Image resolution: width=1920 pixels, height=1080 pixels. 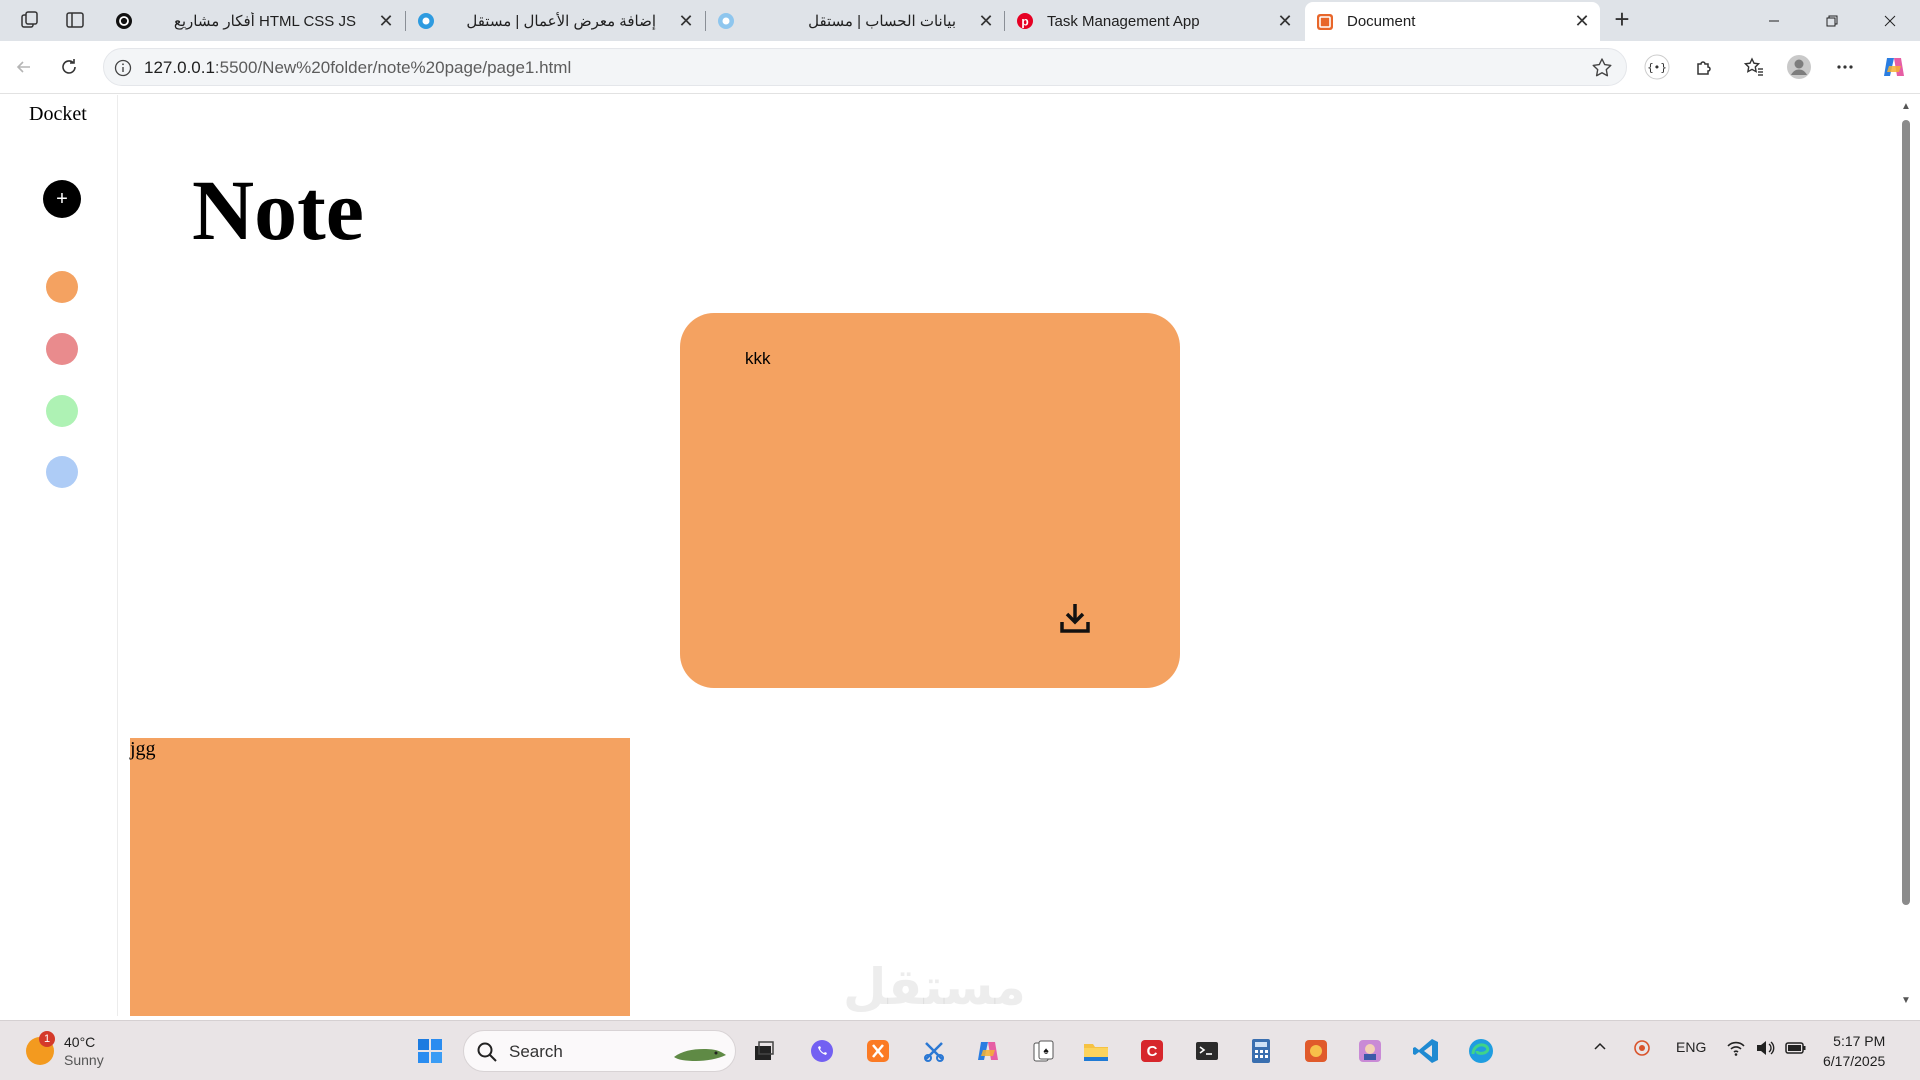 What do you see at coordinates (1207, 1051) in the screenshot?
I see `terminal-icon` at bounding box center [1207, 1051].